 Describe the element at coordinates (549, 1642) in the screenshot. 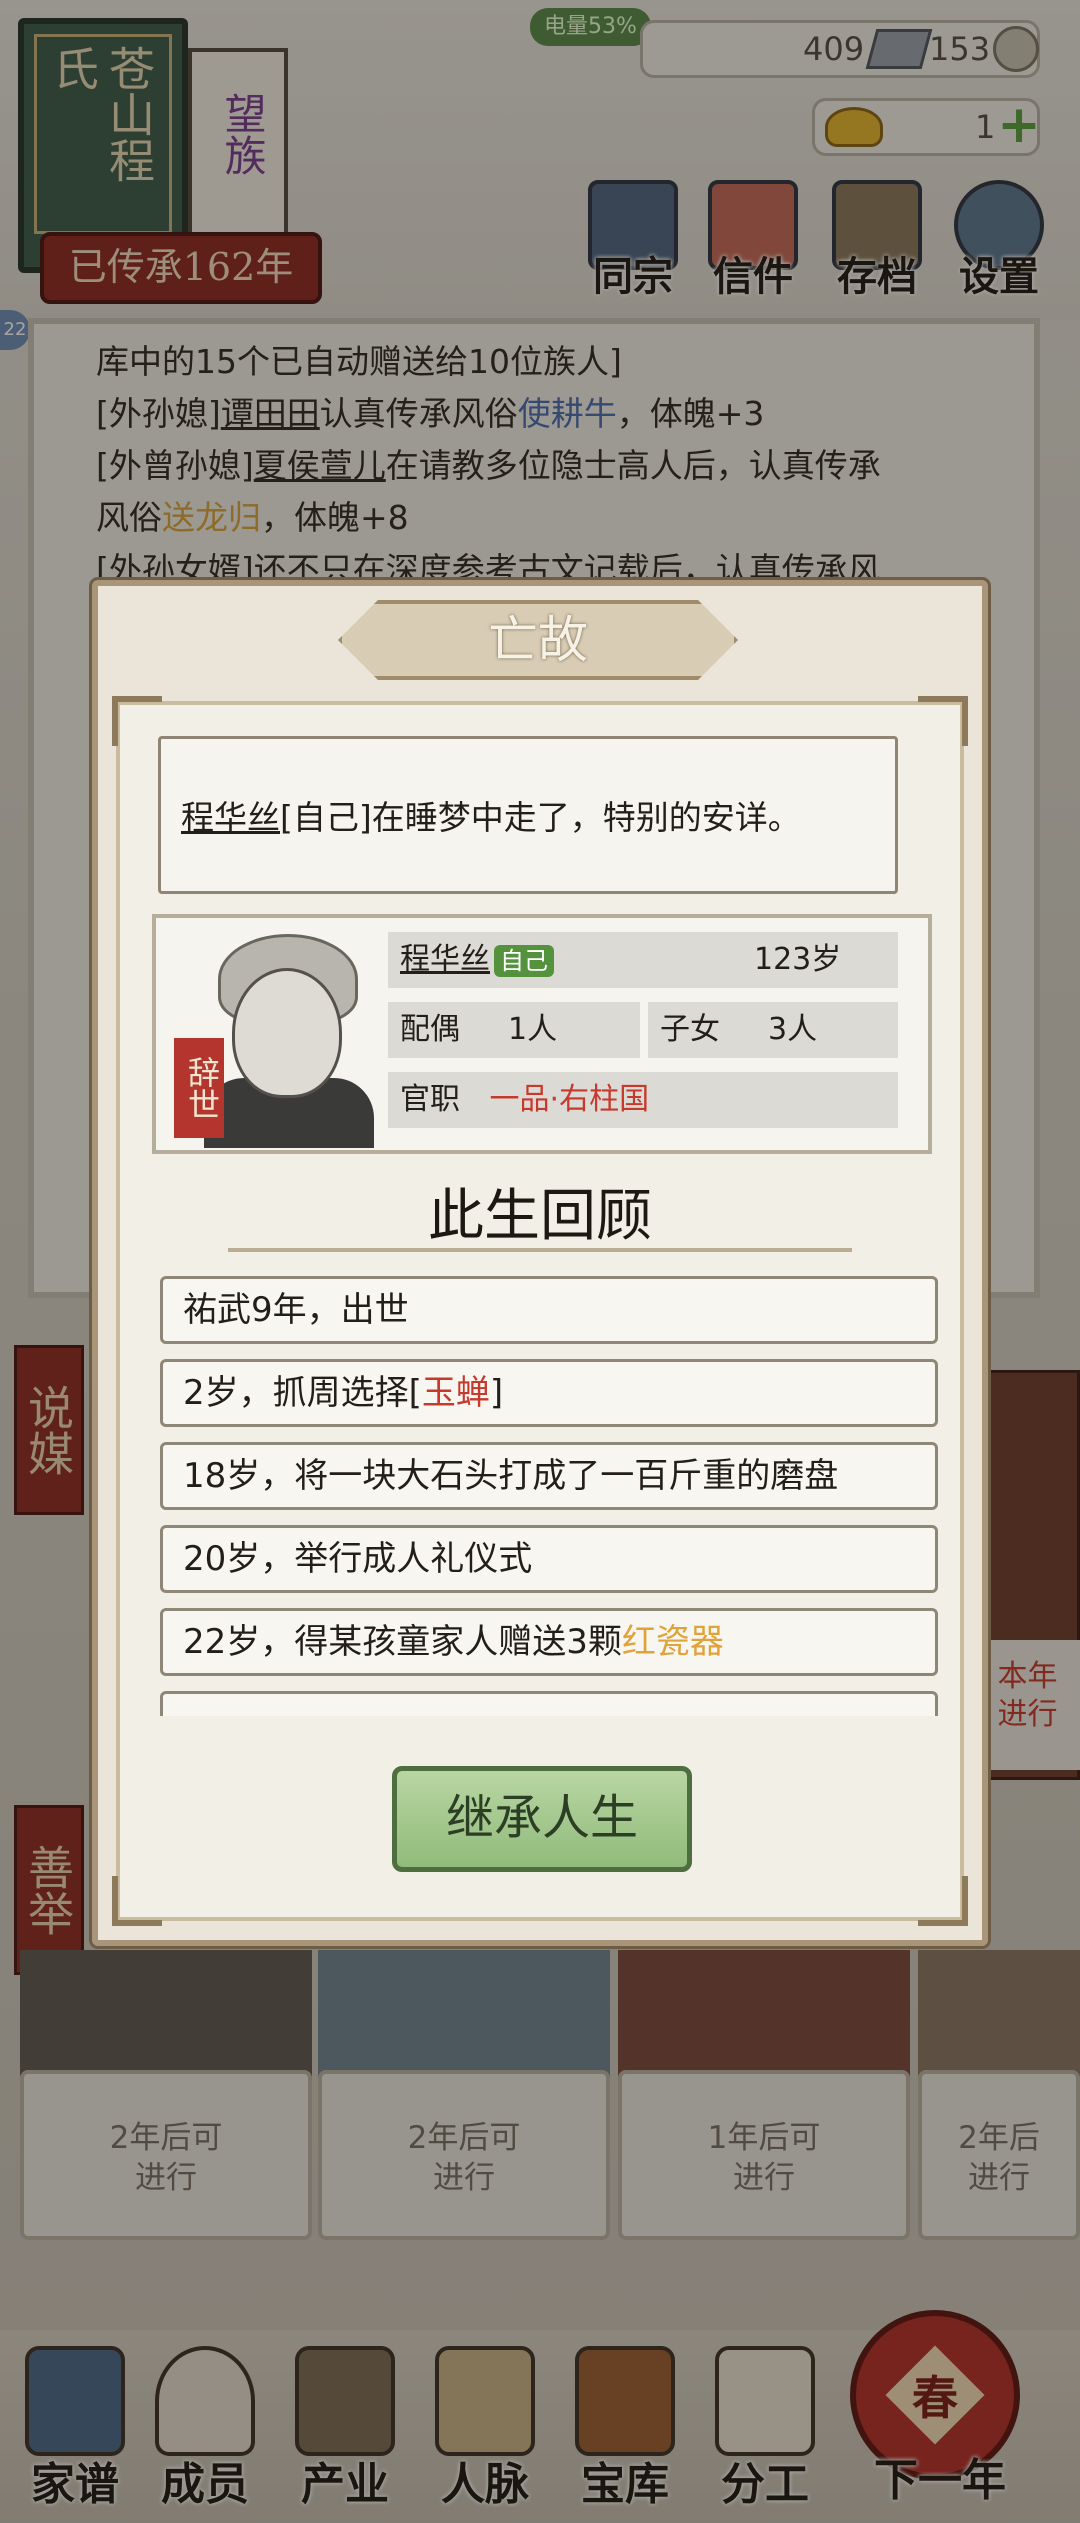

I see `life-event: 22岁，得某孩童家人赠送3颗红瓷器` at that location.